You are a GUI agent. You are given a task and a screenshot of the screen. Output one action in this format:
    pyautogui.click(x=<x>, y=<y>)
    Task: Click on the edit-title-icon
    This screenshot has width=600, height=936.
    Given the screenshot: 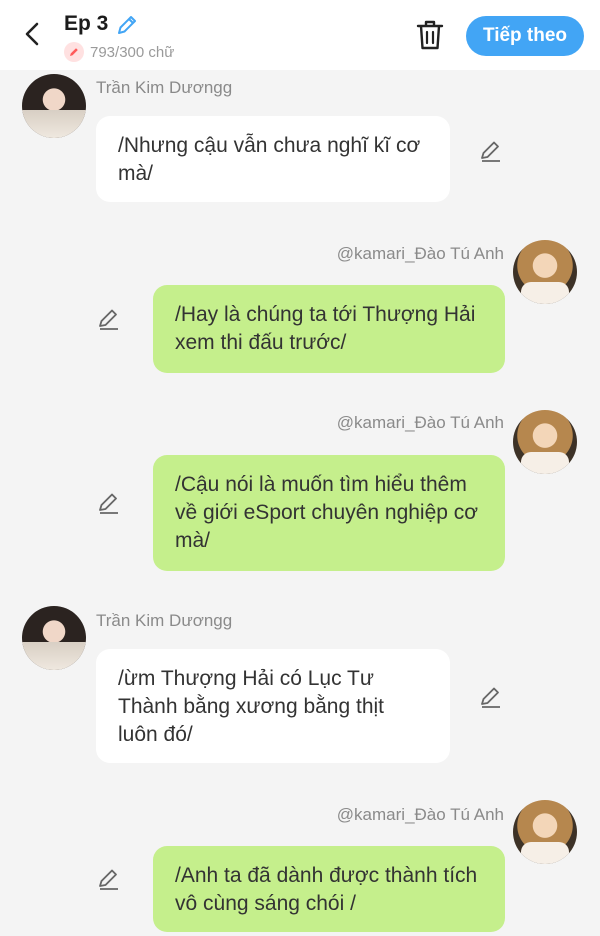 What is the action you would take?
    pyautogui.click(x=127, y=25)
    